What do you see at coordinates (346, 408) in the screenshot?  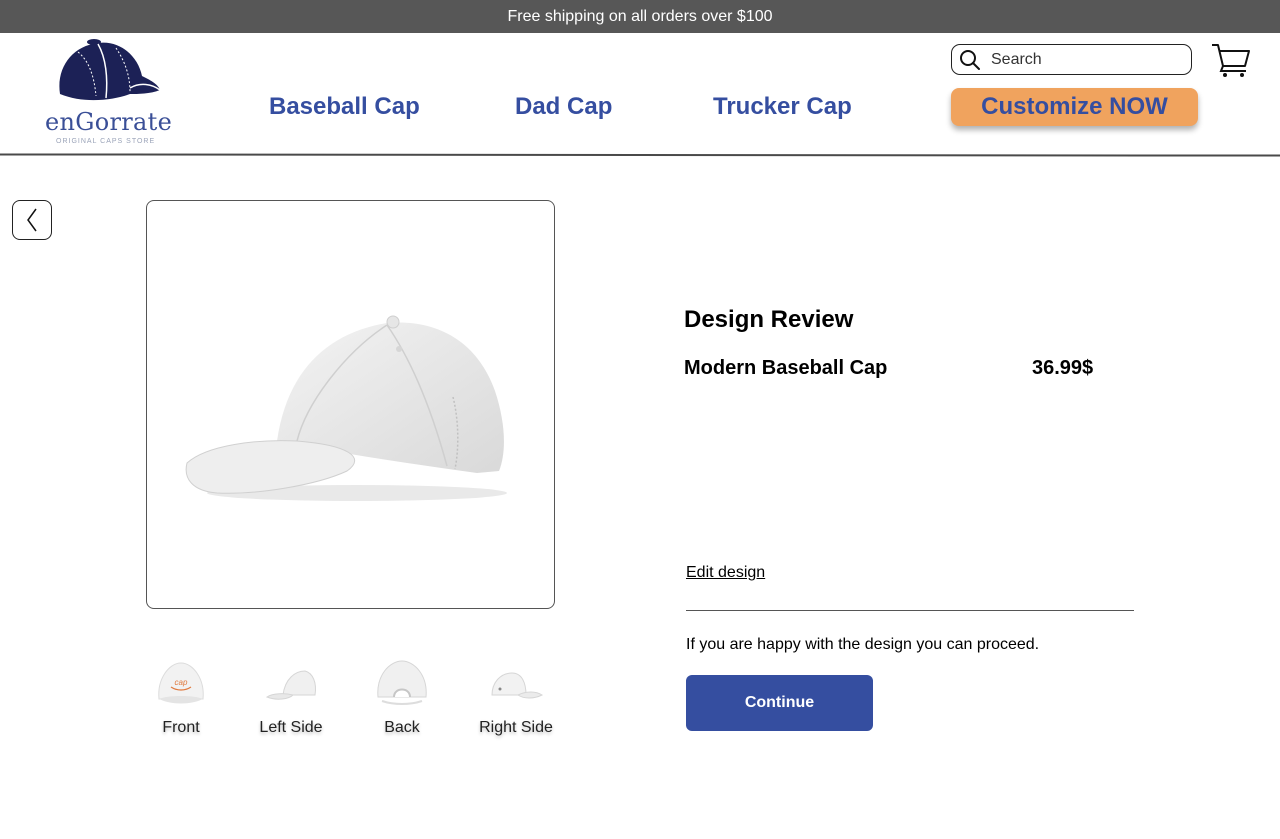 I see `cap-side-view-image` at bounding box center [346, 408].